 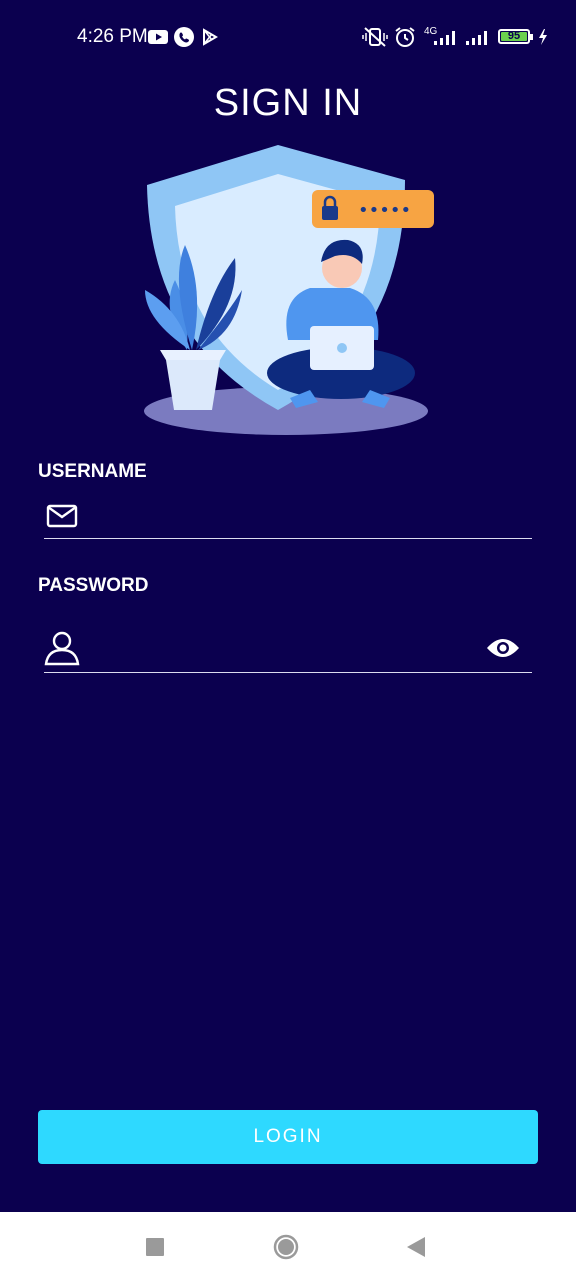 I want to click on password-field, so click(x=288, y=649).